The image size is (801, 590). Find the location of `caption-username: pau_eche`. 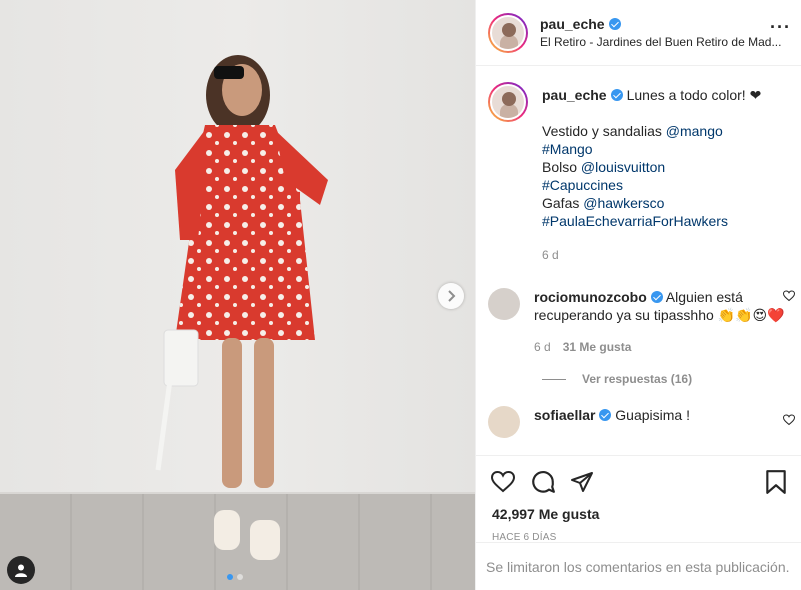

caption-username: pau_eche is located at coordinates (574, 95).